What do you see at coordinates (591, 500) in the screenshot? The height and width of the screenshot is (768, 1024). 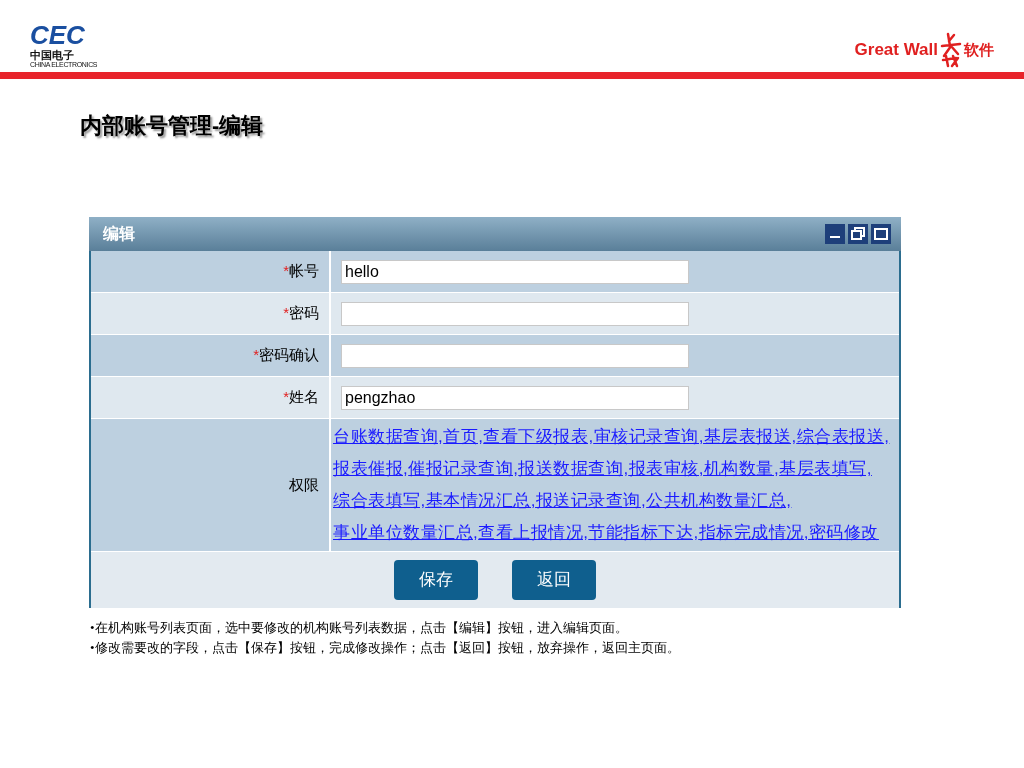 I see `permission-link: 报送记录查询,` at bounding box center [591, 500].